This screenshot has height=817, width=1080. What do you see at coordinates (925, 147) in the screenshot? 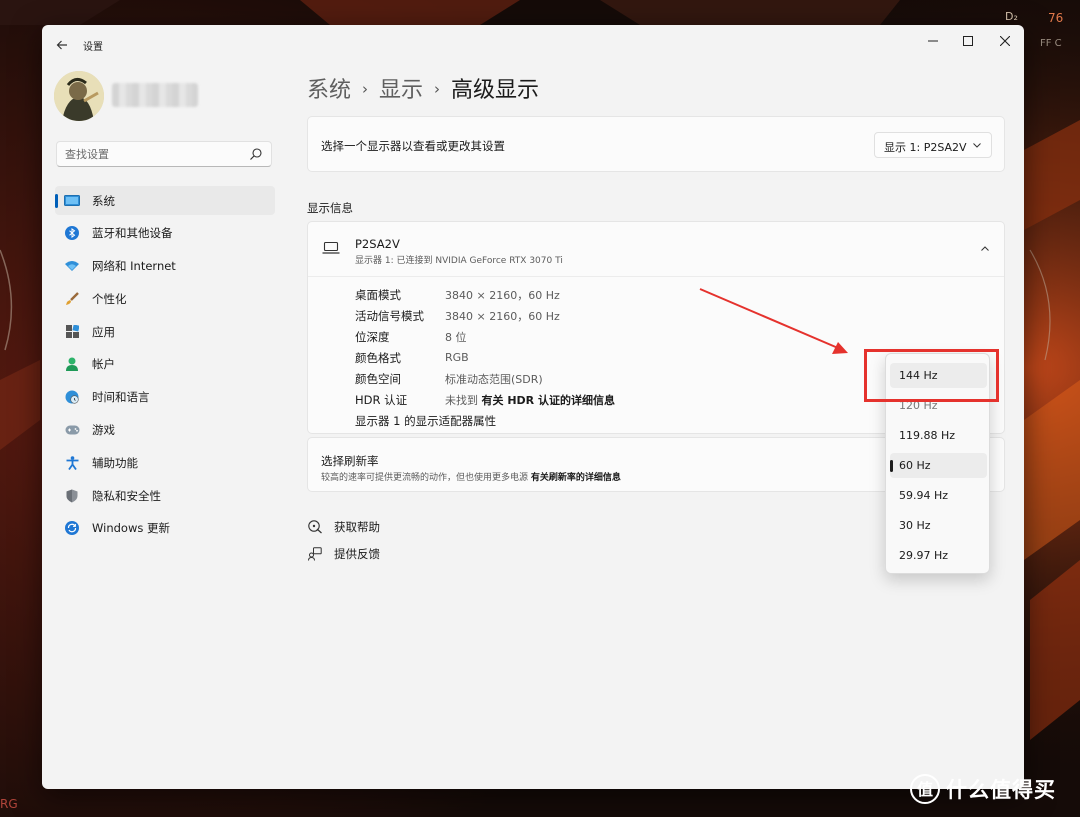
I see `display-selector-value: 显示 1: P2SA2V` at bounding box center [925, 147].